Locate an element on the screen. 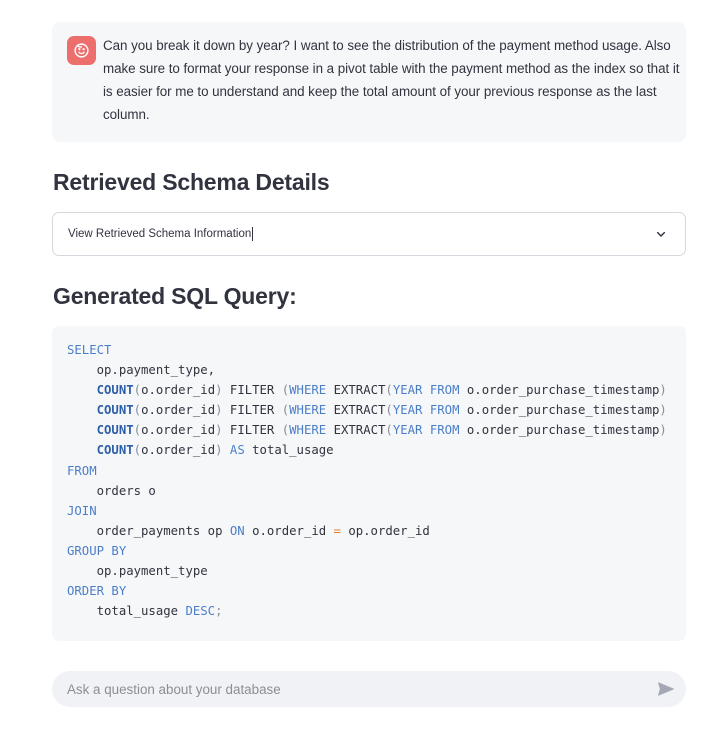 The width and height of the screenshot is (728, 729). code-token: DESC is located at coordinates (200, 611).